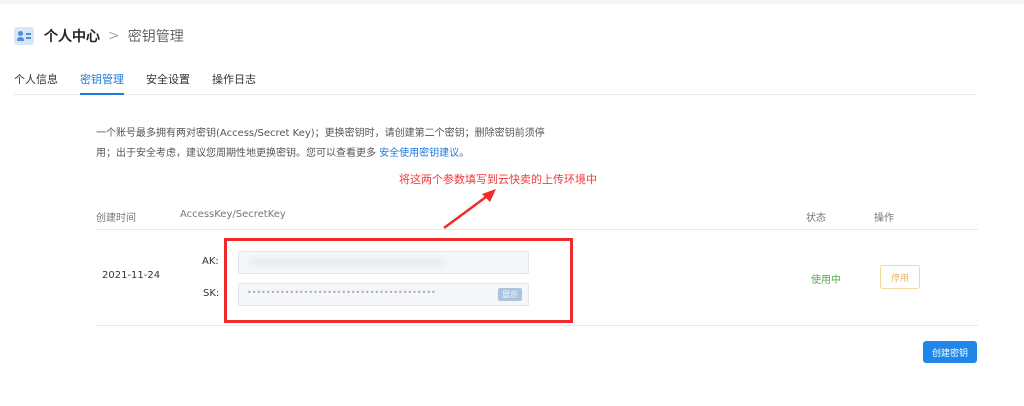 The image size is (1024, 406). I want to click on header-status: 状态, so click(816, 218).